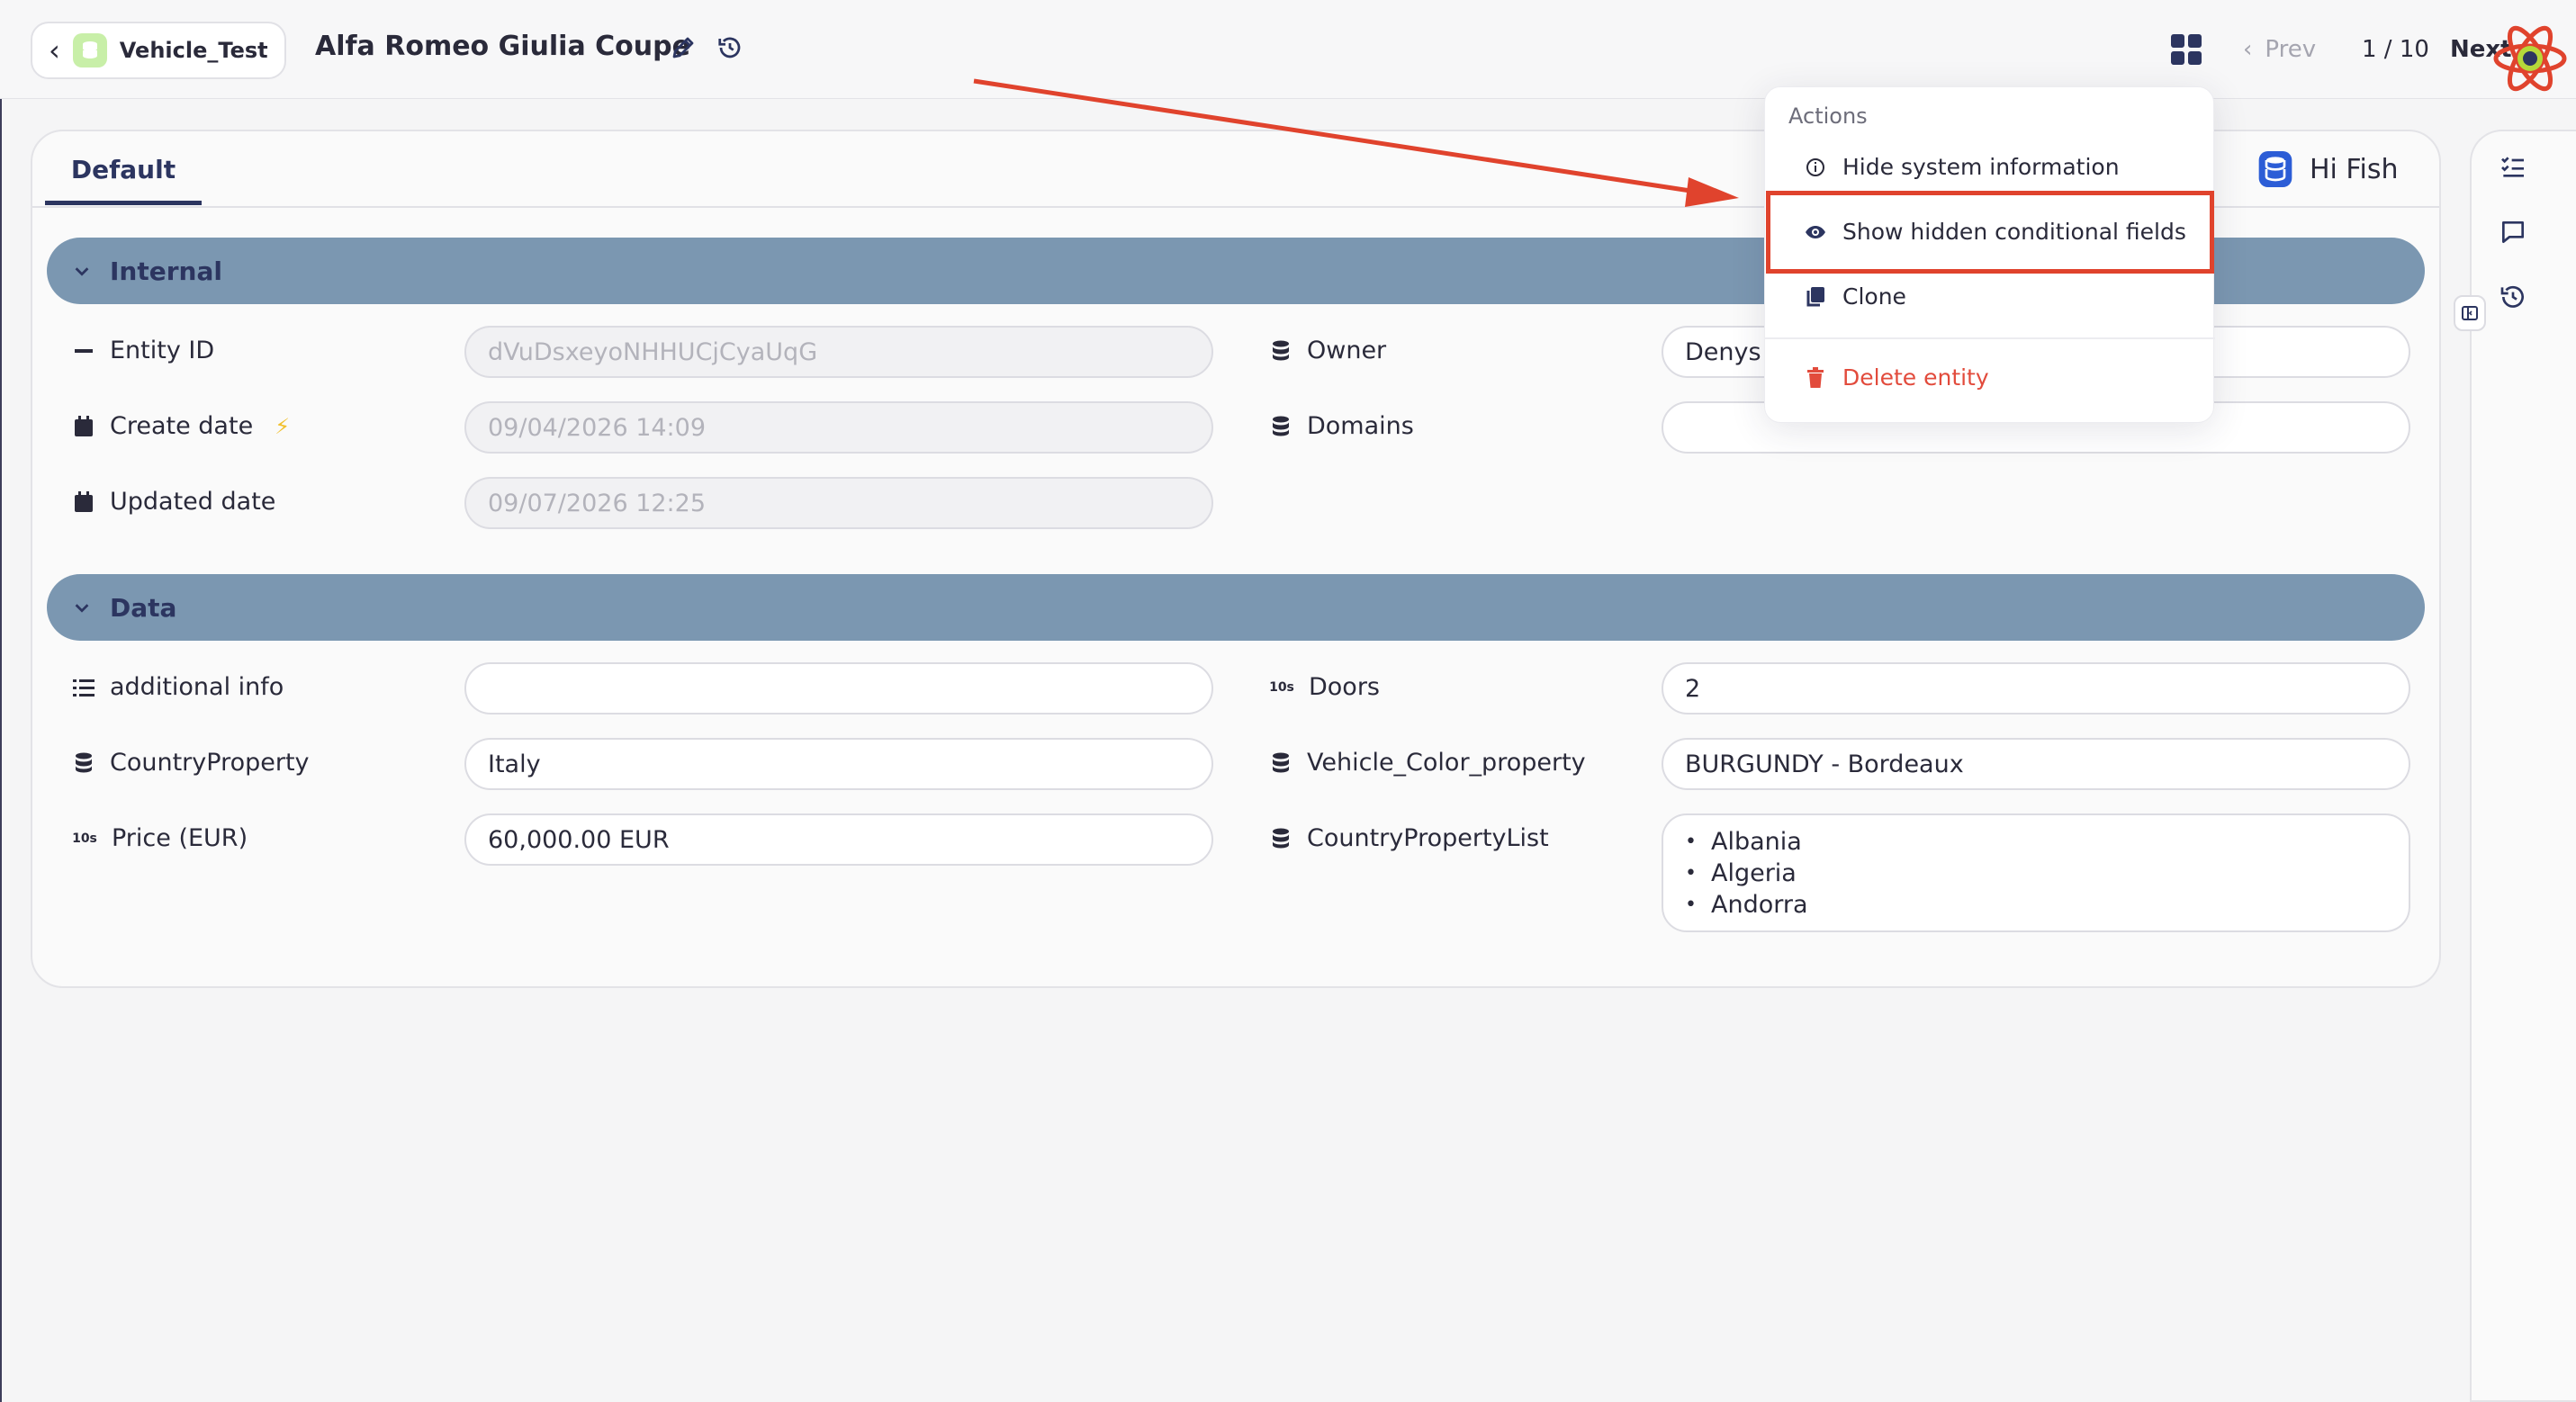  Describe the element at coordinates (838, 503) in the screenshot. I see `updated-date-field: 09/07/2026 12:25` at that location.